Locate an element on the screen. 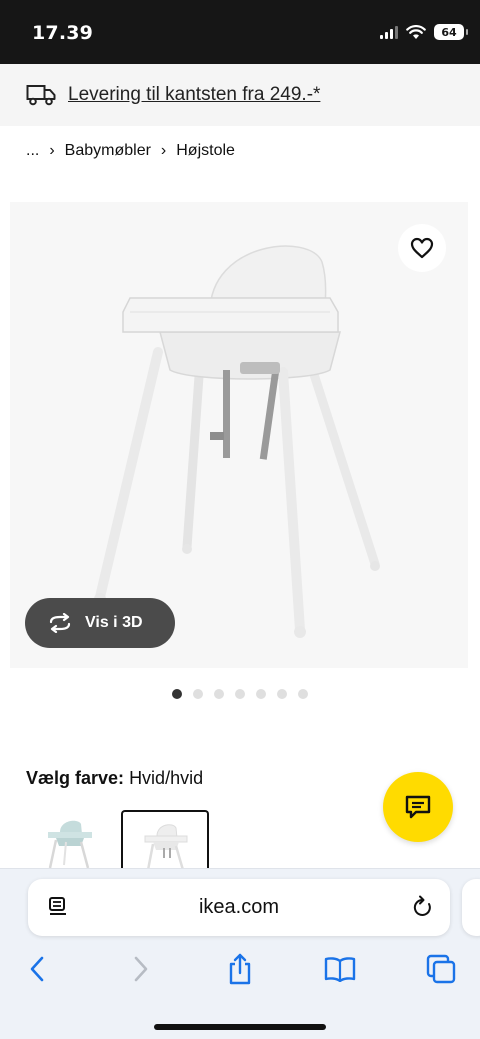  tabs-icon is located at coordinates (441, 969).